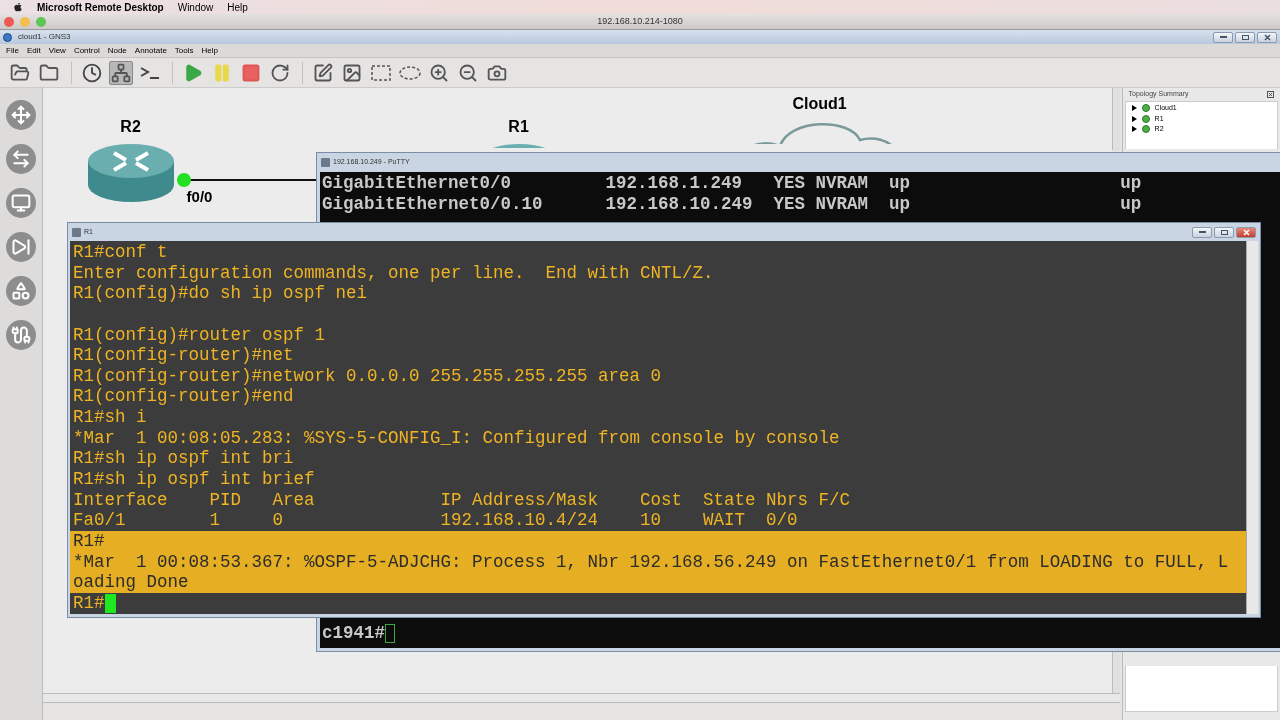  I want to click on zoom-in-icon, so click(439, 72).